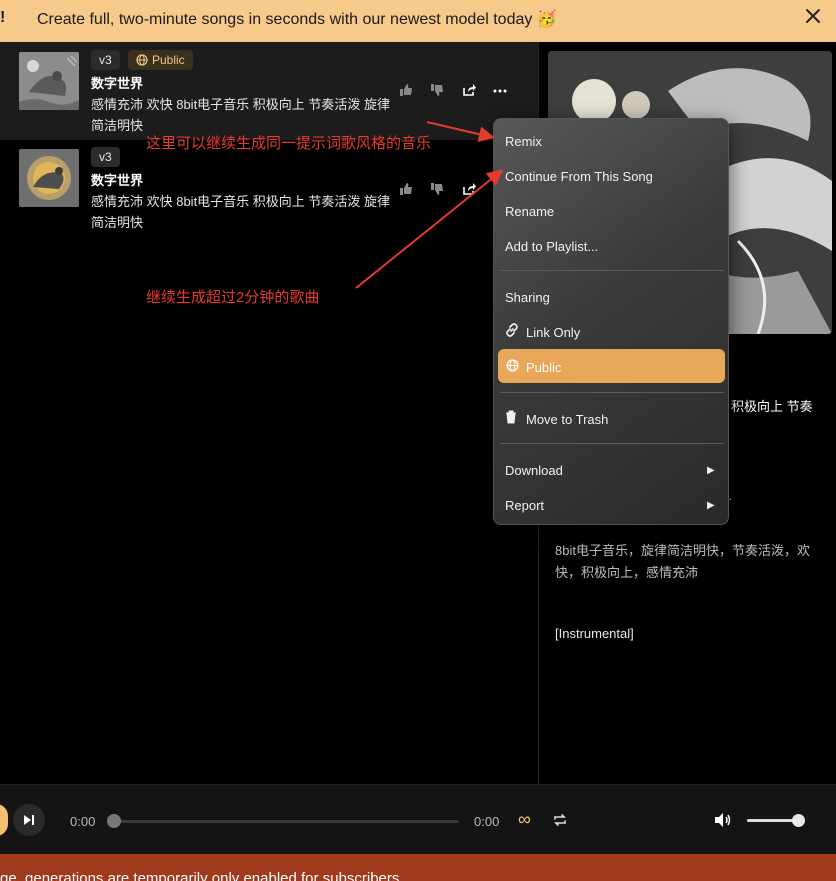 The image size is (836, 881). What do you see at coordinates (487, 821) in the screenshot?
I see `duration: 0:00` at bounding box center [487, 821].